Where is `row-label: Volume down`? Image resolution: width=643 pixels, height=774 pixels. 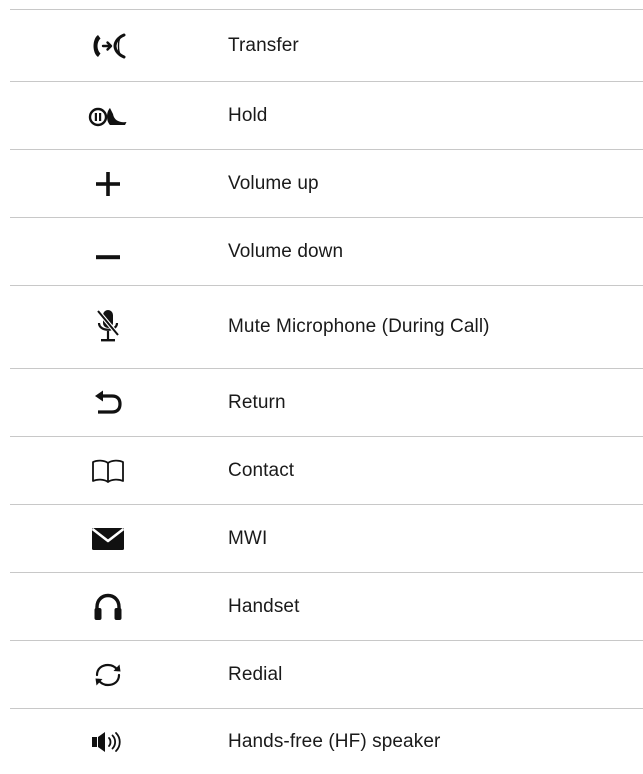 row-label: Volume down is located at coordinates (286, 251).